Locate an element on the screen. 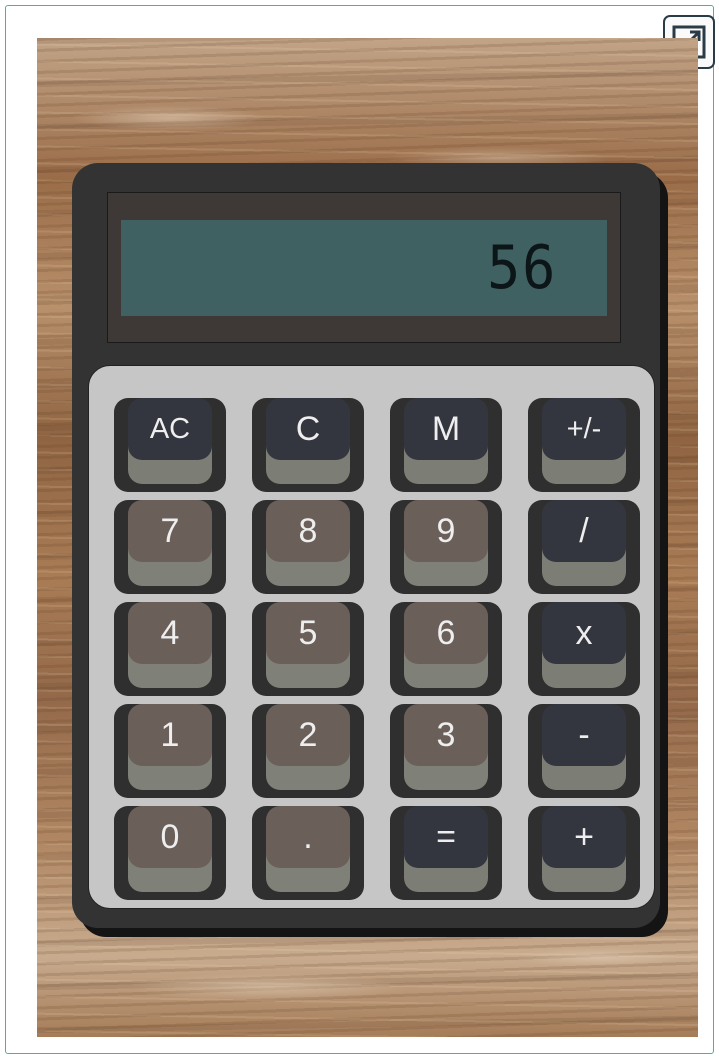 The height and width of the screenshot is (1059, 719). divide-button: / is located at coordinates (584, 547).